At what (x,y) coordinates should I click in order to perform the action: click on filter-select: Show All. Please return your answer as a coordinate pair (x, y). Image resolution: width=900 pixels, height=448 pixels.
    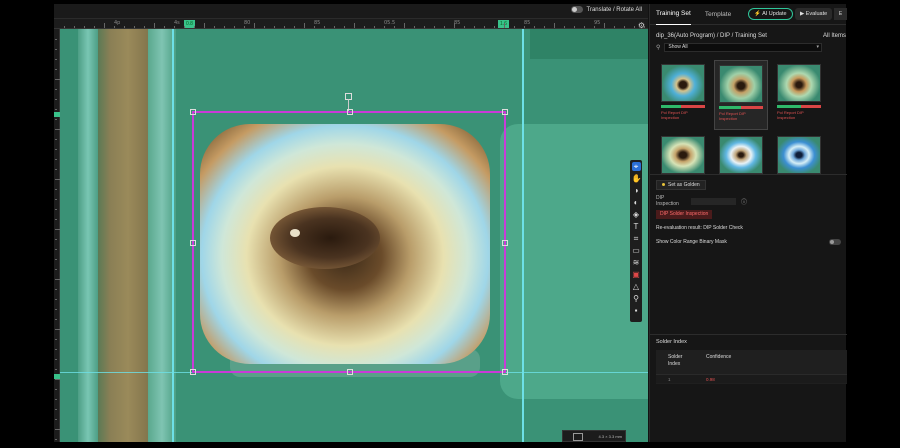
    Looking at the image, I should click on (743, 47).